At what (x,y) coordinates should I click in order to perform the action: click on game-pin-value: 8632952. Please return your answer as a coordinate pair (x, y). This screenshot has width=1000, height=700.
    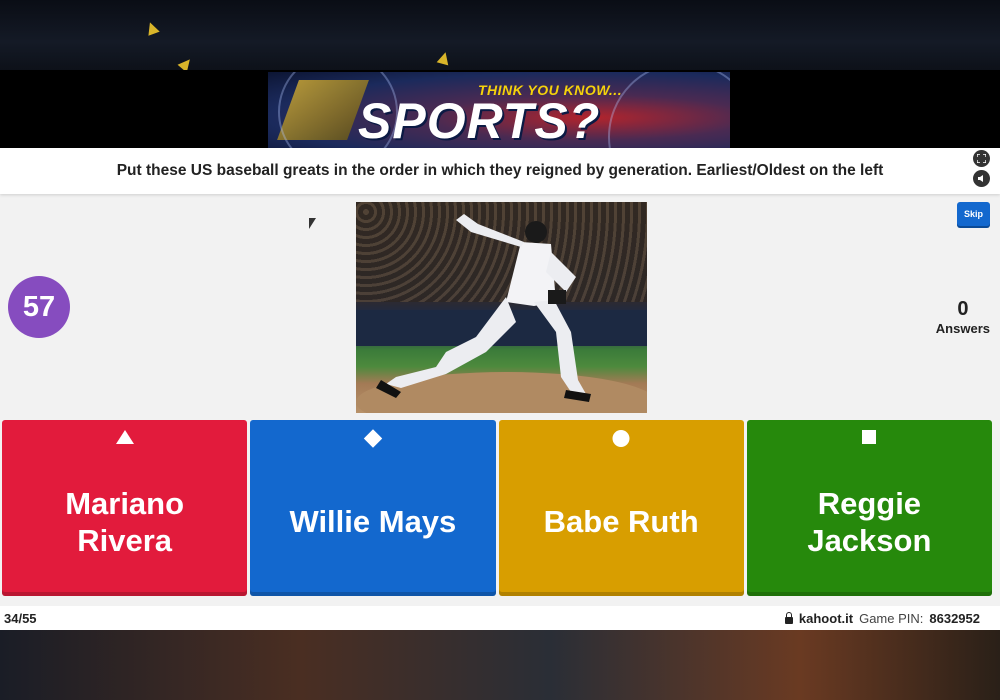
    Looking at the image, I should click on (954, 618).